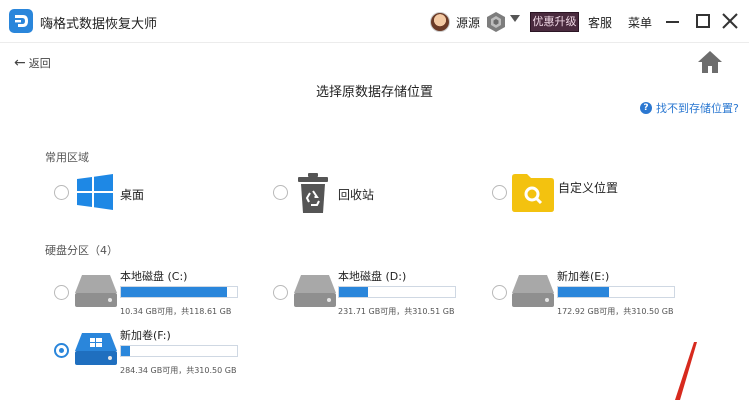 The width and height of the screenshot is (749, 400). Describe the element at coordinates (588, 187) in the screenshot. I see `custom-location-label: 自定义位置` at that location.